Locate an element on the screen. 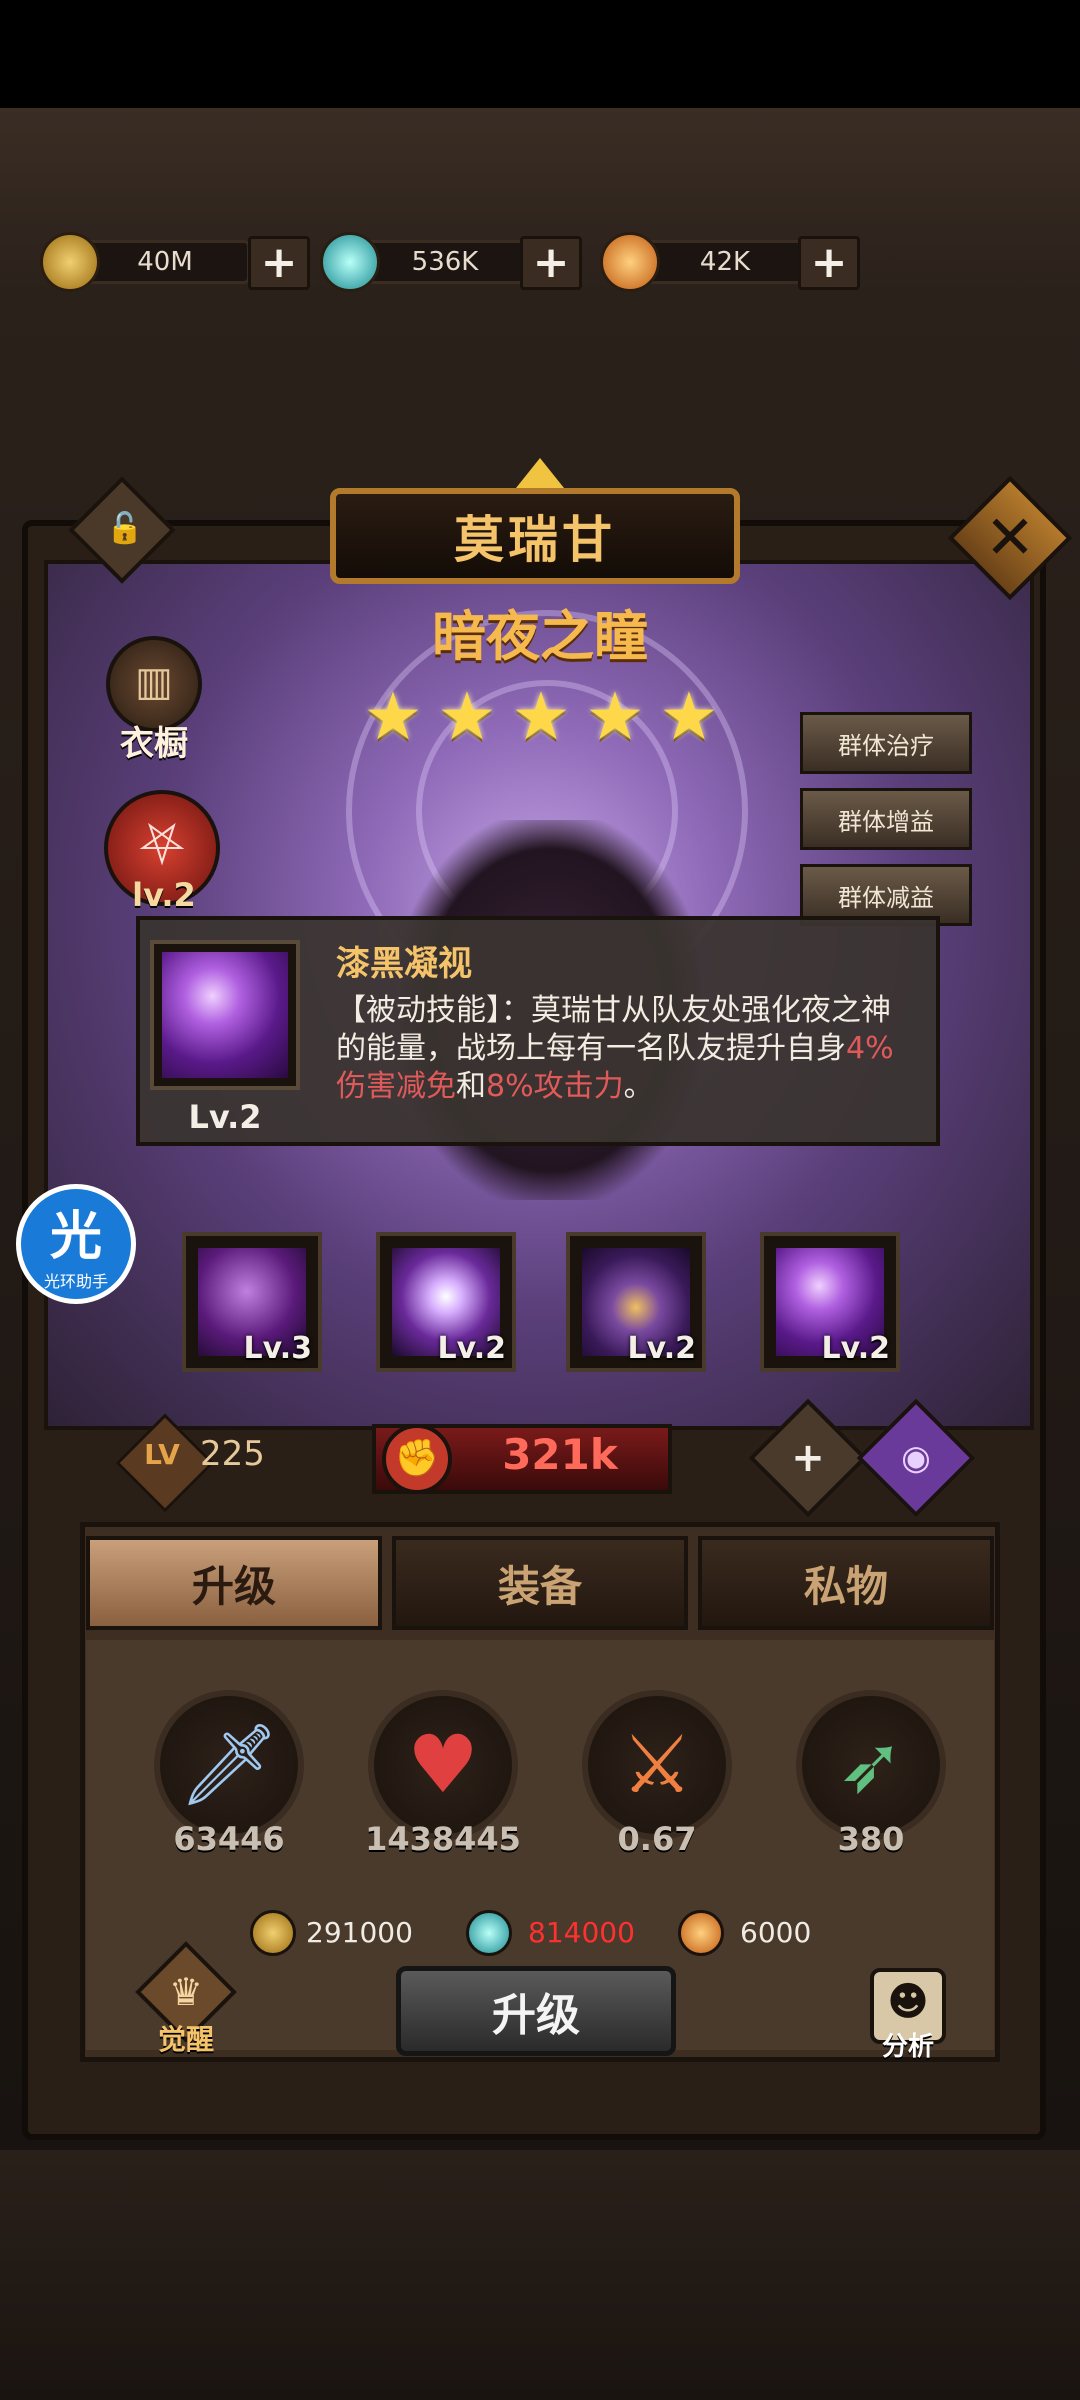  gold-cost: 291000 is located at coordinates (359, 1932).